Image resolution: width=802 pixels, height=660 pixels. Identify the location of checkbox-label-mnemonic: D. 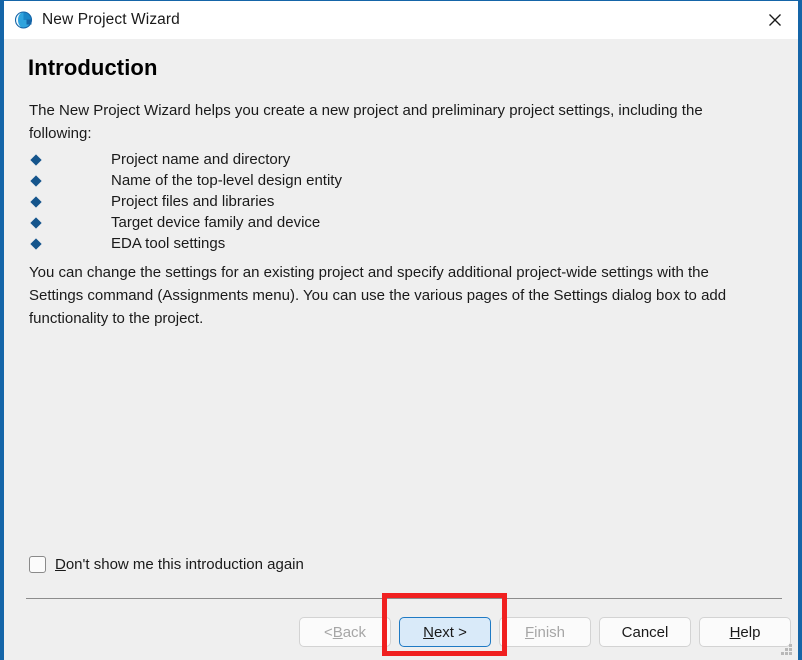
(60, 564).